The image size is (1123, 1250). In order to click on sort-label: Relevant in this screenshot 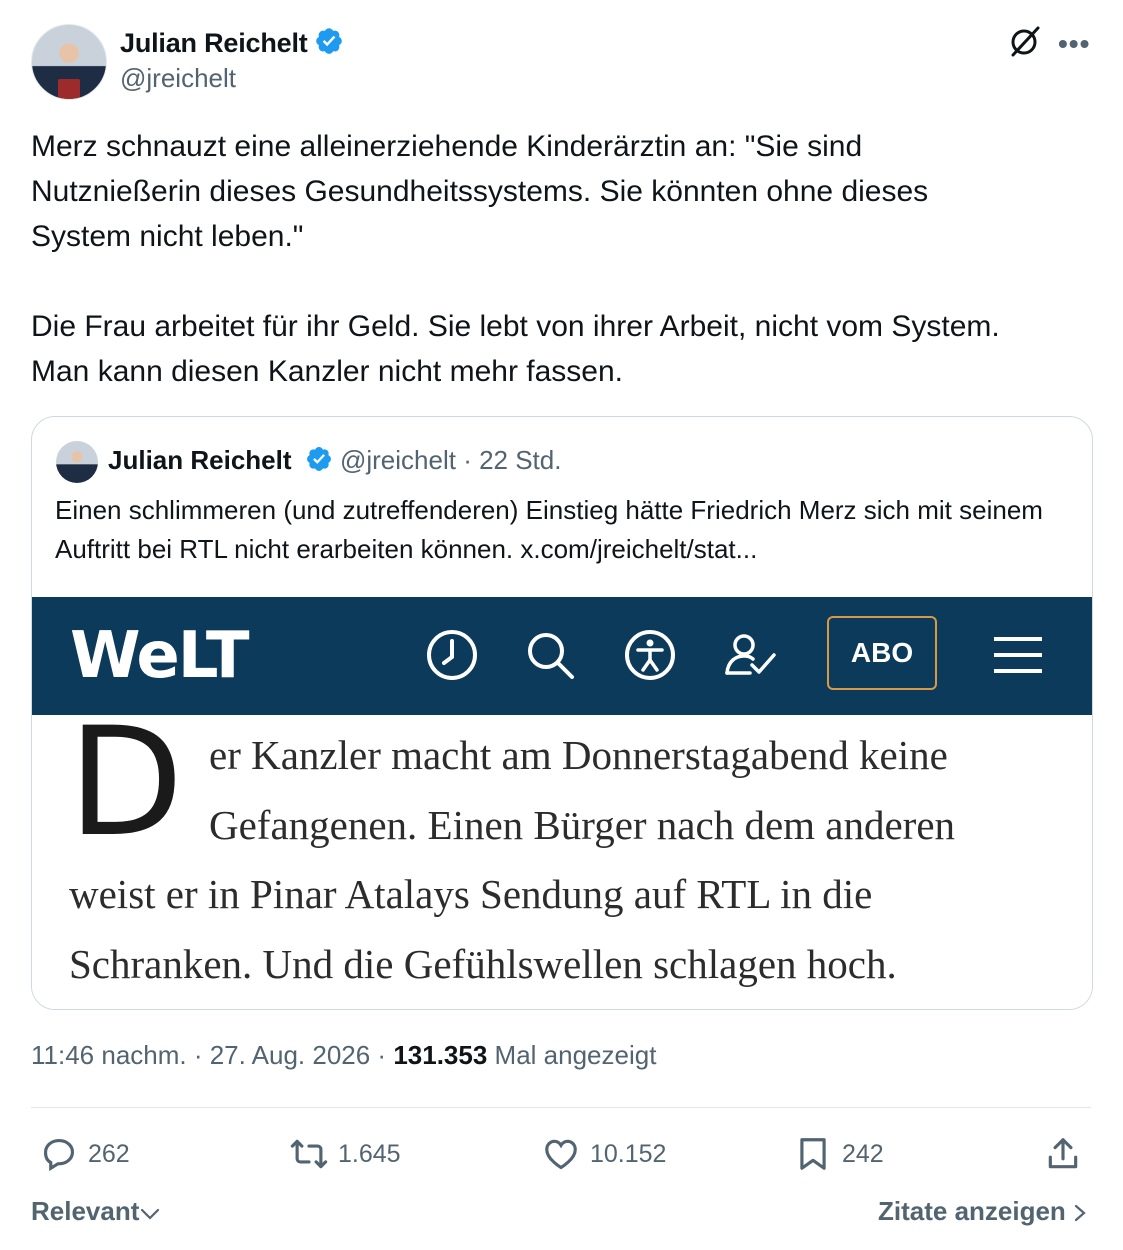, I will do `click(85, 1211)`.